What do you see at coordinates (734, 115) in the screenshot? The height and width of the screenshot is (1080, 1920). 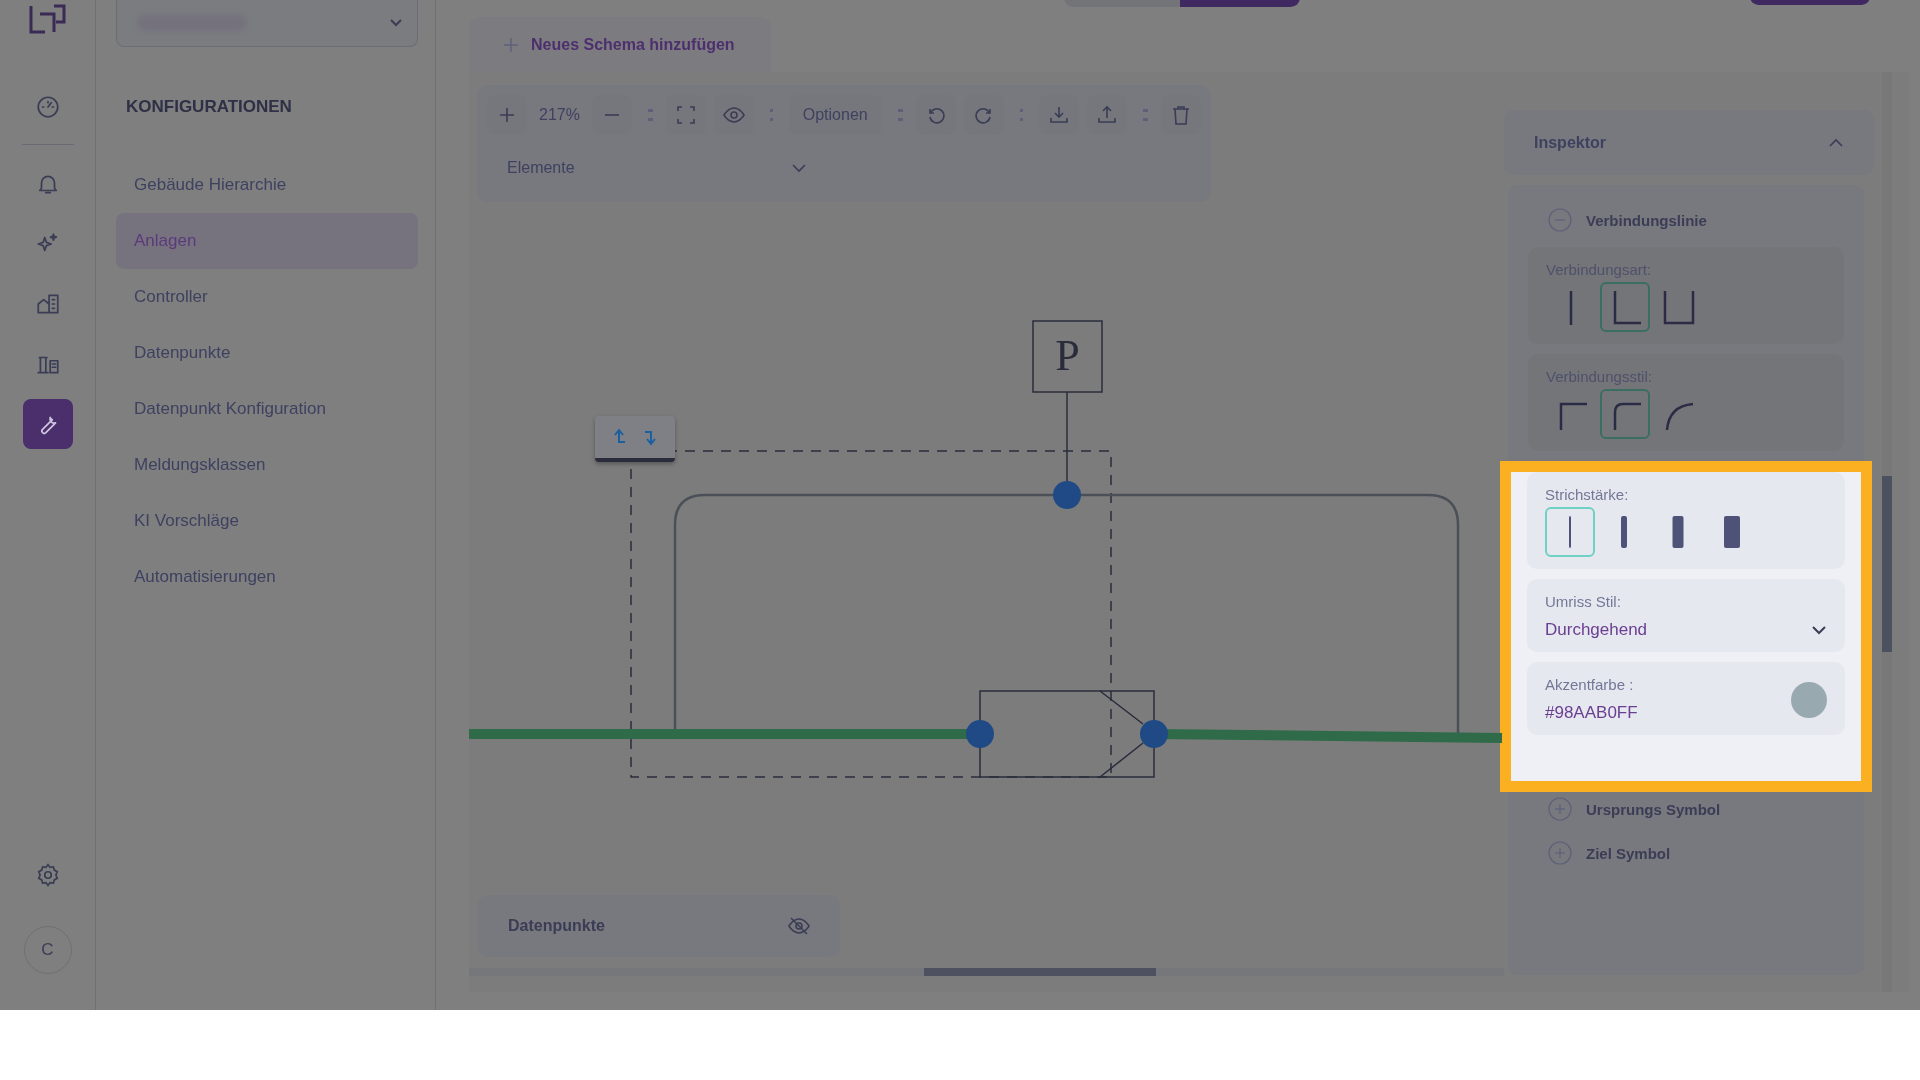 I see `eye-icon` at bounding box center [734, 115].